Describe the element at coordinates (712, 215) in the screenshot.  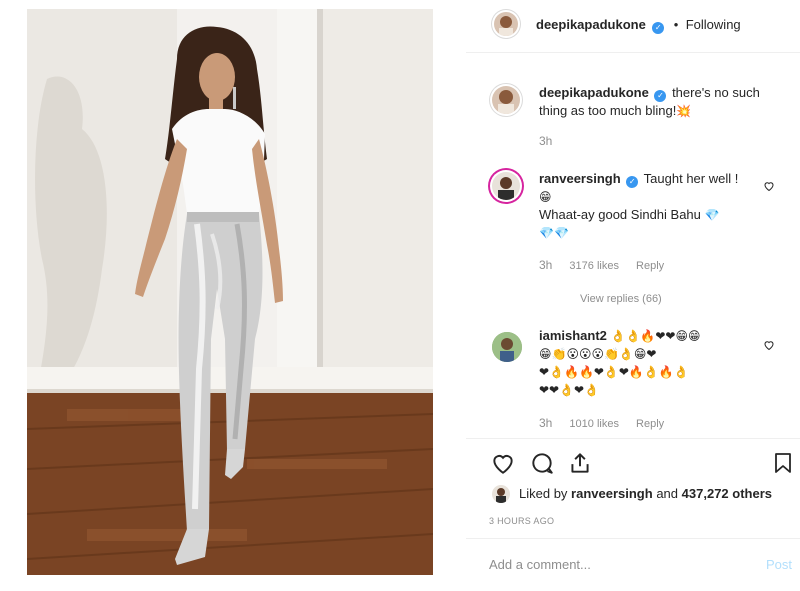
I see `comment-line2-emoji: 💎` at that location.